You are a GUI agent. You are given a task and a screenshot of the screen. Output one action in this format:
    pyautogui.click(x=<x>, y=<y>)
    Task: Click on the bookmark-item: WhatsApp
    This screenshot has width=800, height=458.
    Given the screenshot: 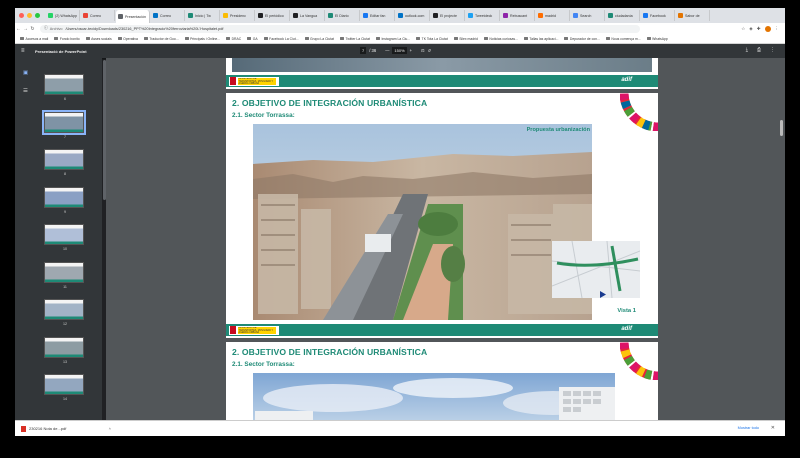 What is the action you would take?
    pyautogui.click(x=657, y=39)
    